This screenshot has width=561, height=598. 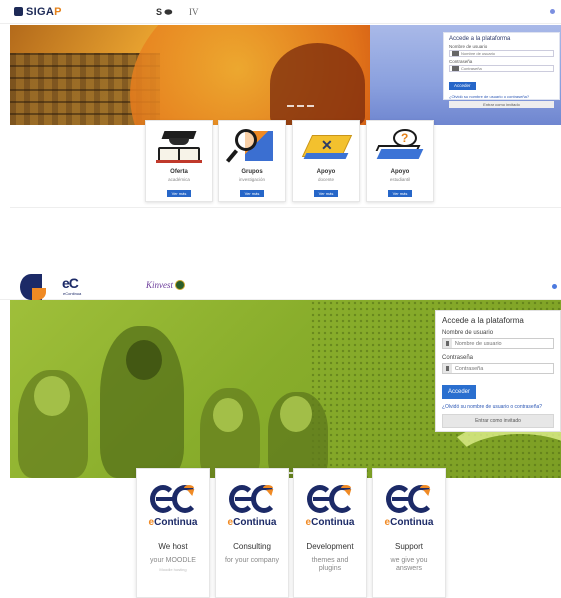 I want to click on graduation-cap-icon, so click(x=179, y=145).